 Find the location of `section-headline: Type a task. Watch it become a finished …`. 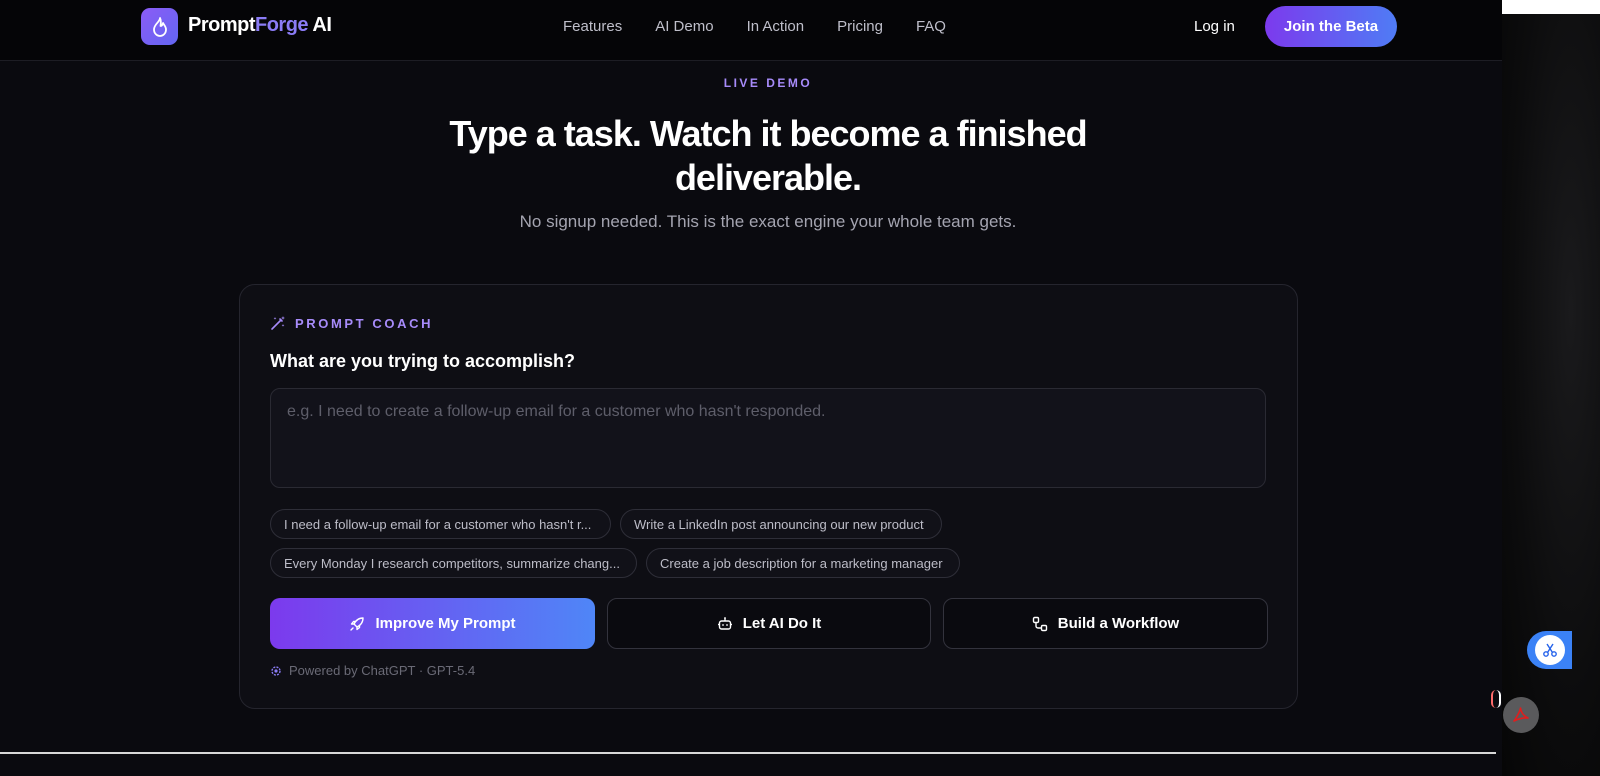

section-headline: Type a task. Watch it become a finished … is located at coordinates (768, 155).